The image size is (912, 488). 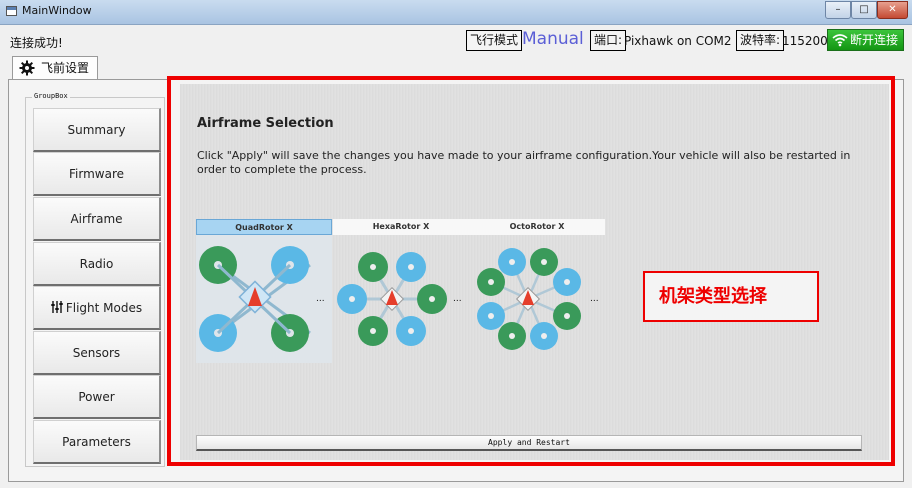 I want to click on app-icon, so click(x=11, y=11).